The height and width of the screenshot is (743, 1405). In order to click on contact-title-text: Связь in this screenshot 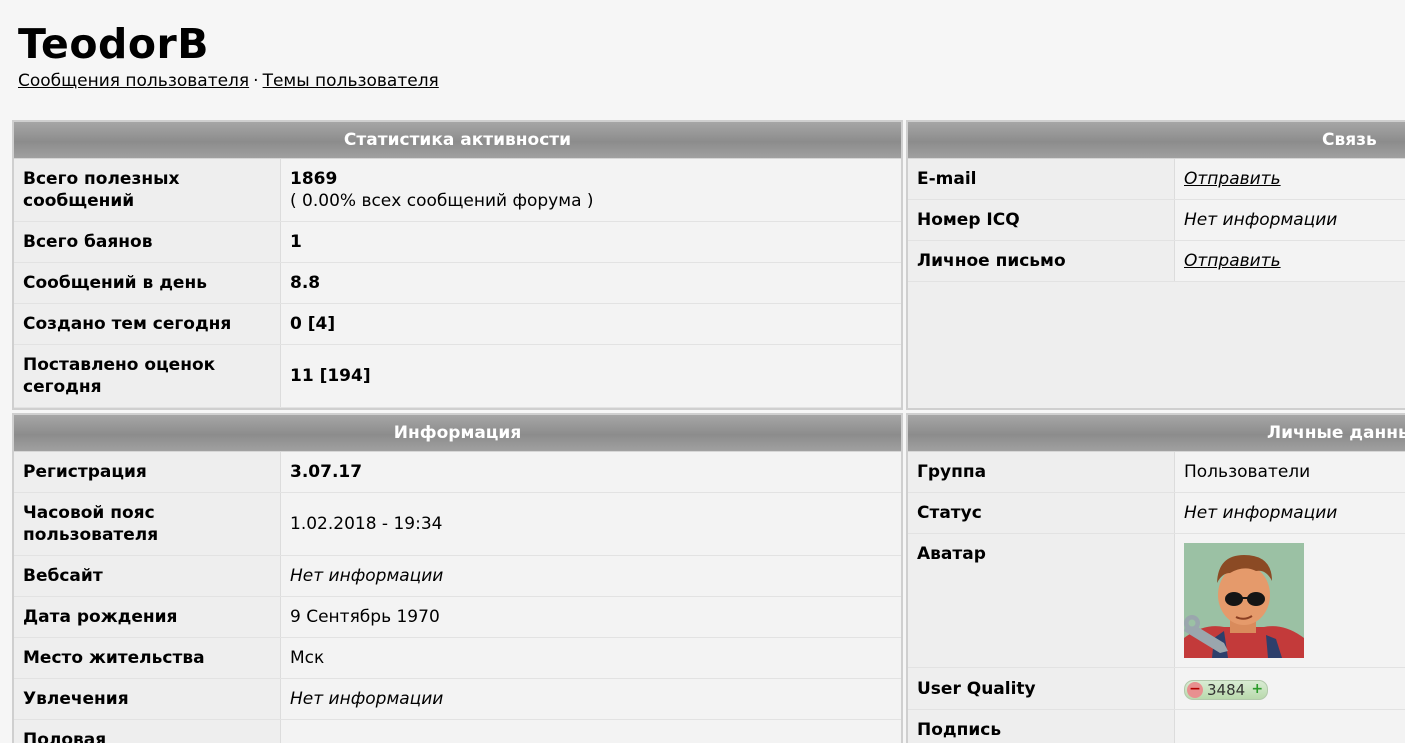, I will do `click(1349, 140)`.